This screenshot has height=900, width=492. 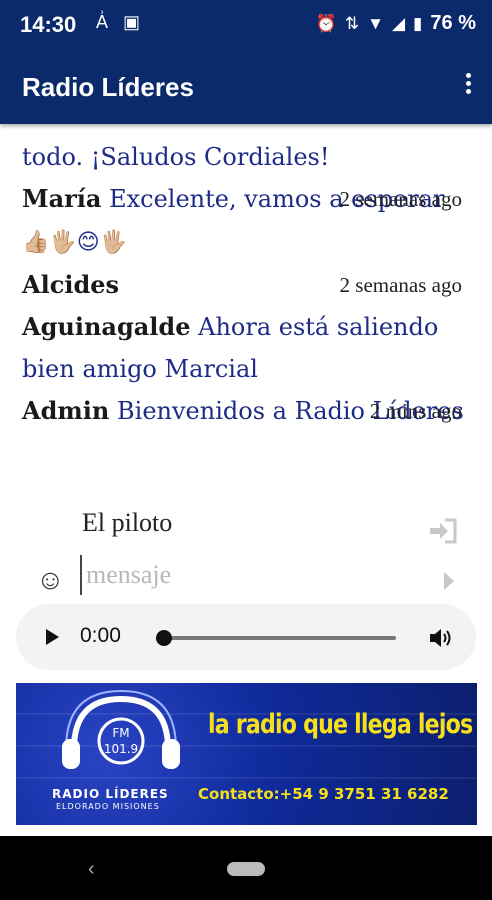 I want to click on freq-value: 101.9, so click(x=121, y=749).